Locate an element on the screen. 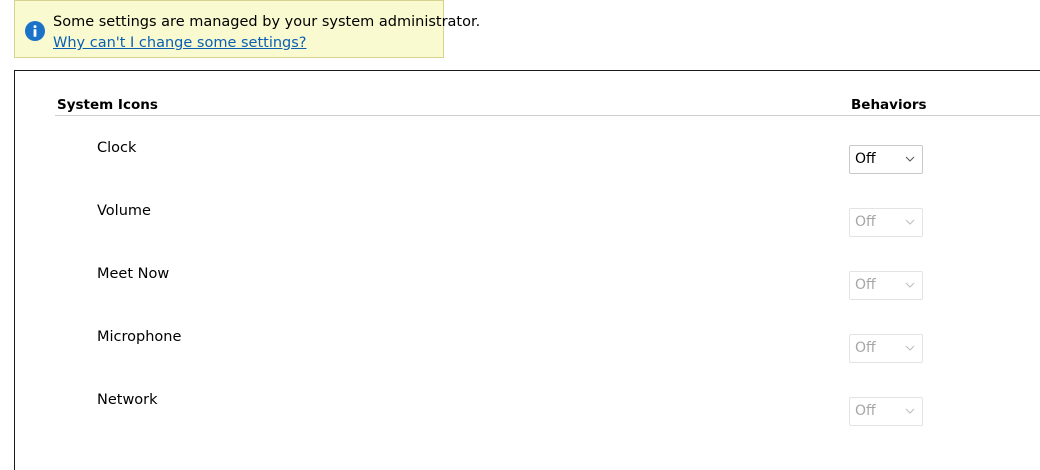 The width and height of the screenshot is (1040, 470). behaviors-header: Behaviors is located at coordinates (889, 105).